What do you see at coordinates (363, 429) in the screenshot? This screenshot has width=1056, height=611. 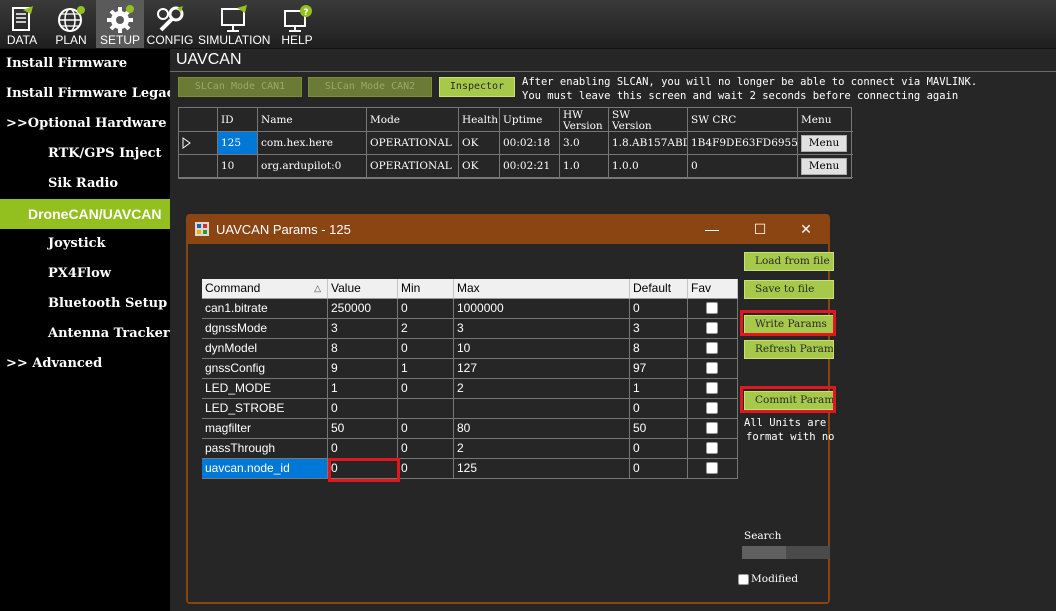 I see `param-value-cell: 50` at bounding box center [363, 429].